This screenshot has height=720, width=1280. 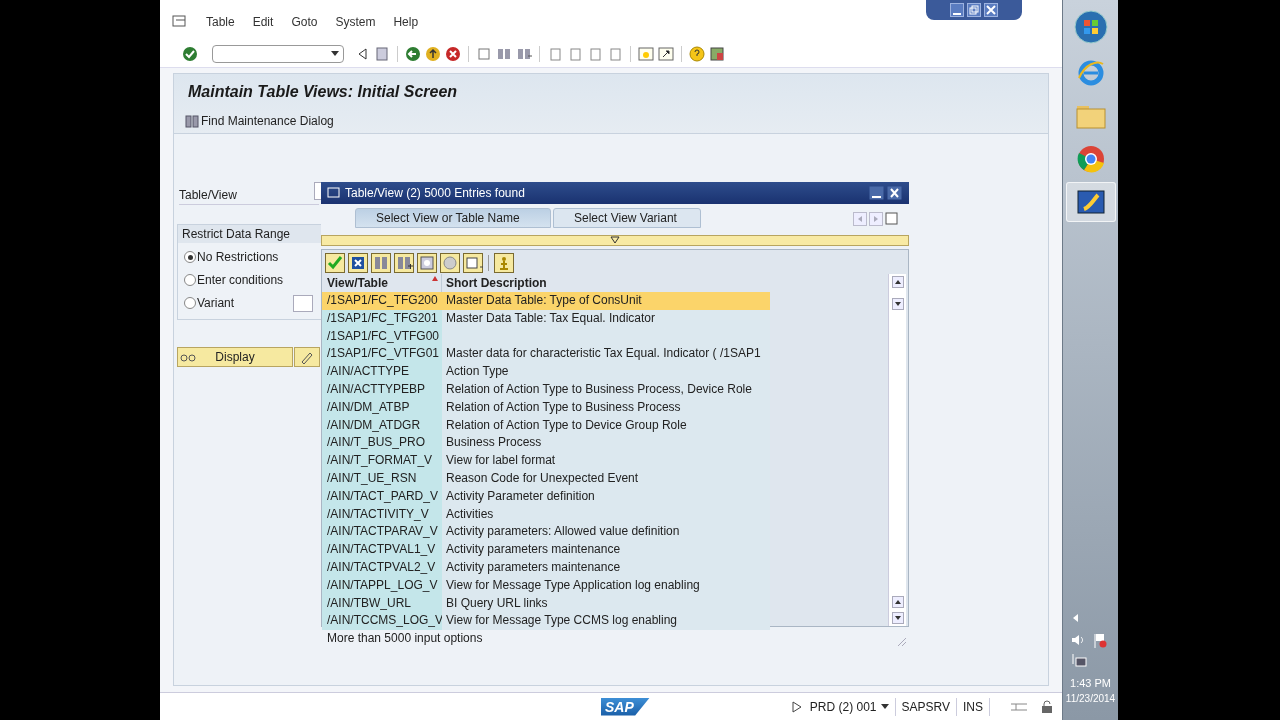 What do you see at coordinates (190, 53) in the screenshot?
I see `checkmark-icon` at bounding box center [190, 53].